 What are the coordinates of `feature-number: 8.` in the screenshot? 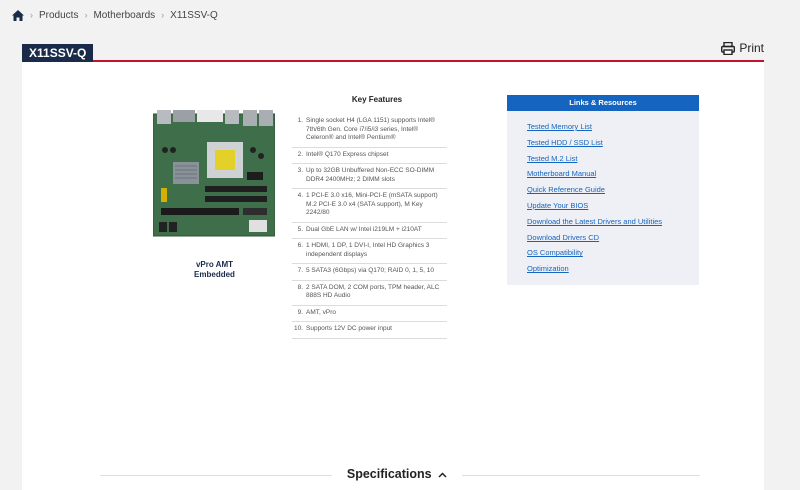 It's located at (300, 287).